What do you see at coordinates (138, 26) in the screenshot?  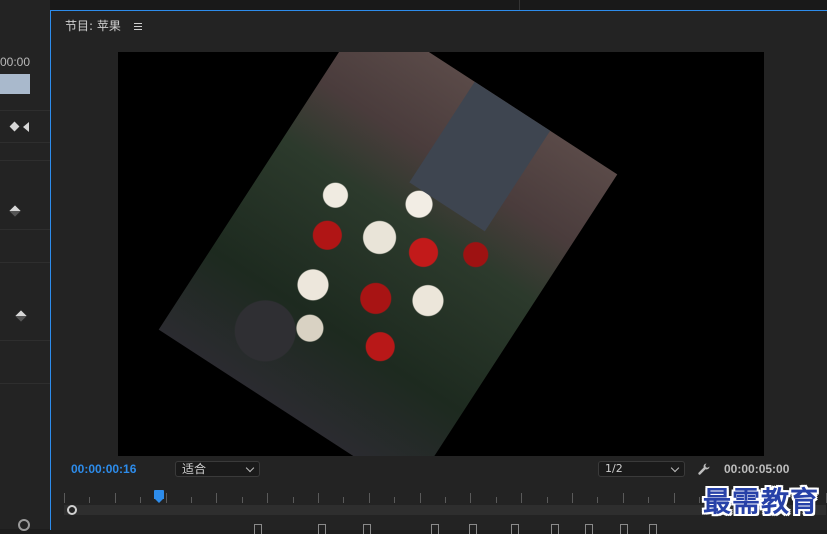 I see `hamburger-menu-icon` at bounding box center [138, 26].